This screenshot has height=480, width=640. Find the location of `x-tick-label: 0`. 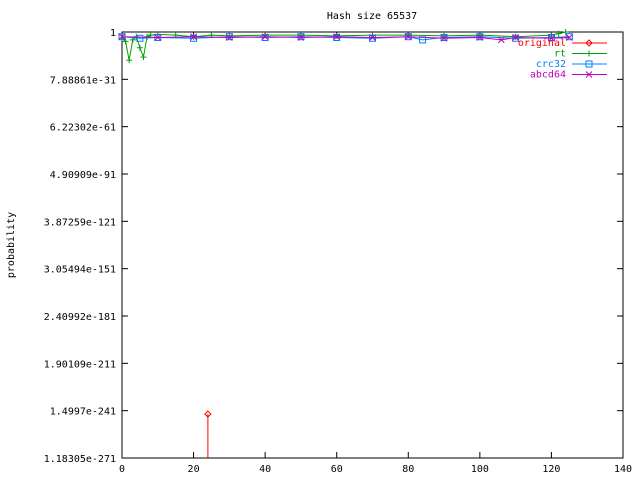

x-tick-label: 0 is located at coordinates (122, 469).